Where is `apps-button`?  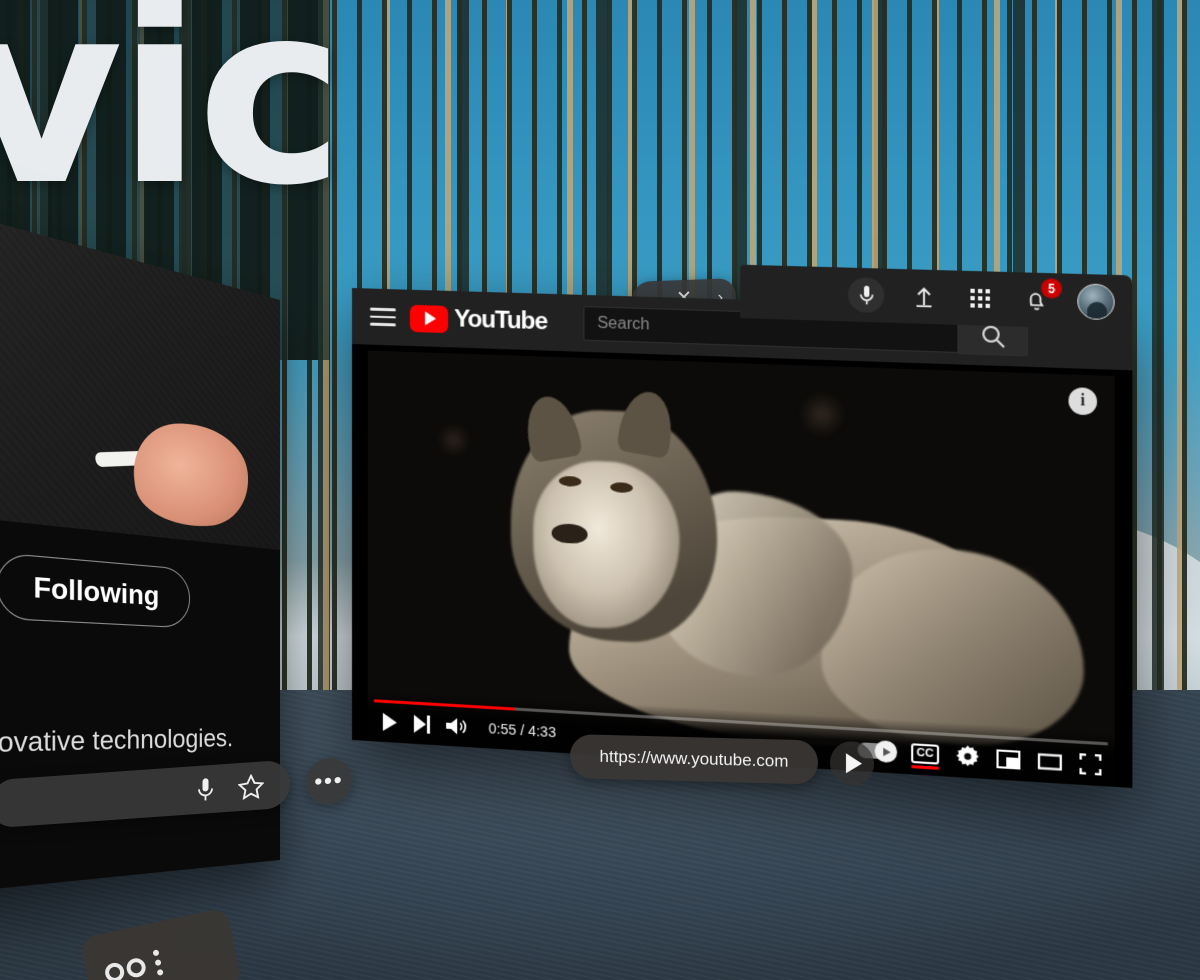
apps-button is located at coordinates (980, 298).